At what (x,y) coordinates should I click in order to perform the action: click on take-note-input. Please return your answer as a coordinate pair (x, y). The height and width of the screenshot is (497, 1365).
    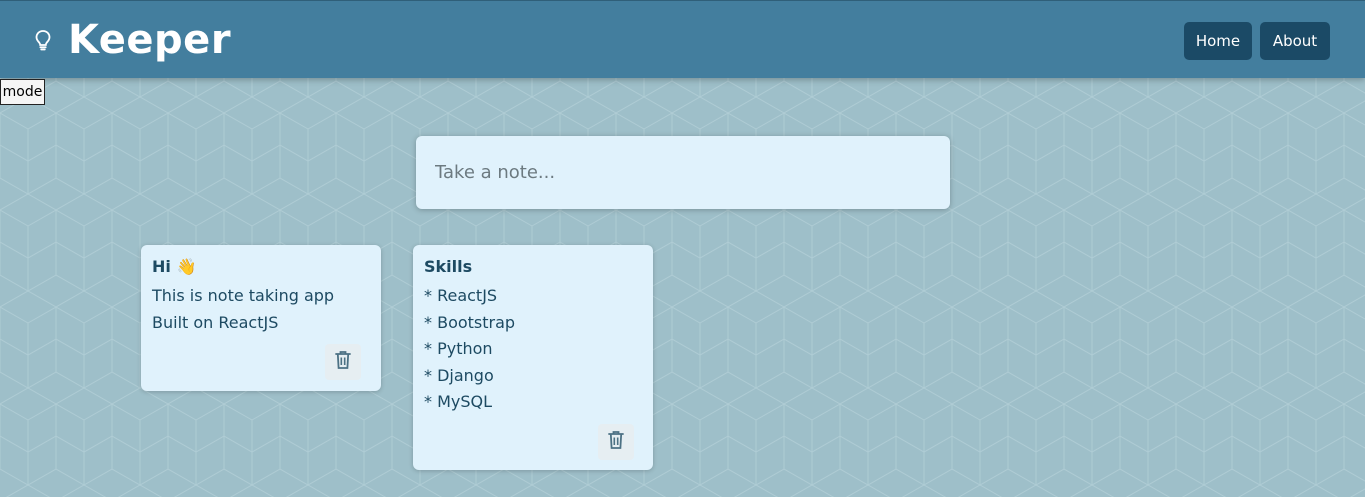
    Looking at the image, I should click on (683, 172).